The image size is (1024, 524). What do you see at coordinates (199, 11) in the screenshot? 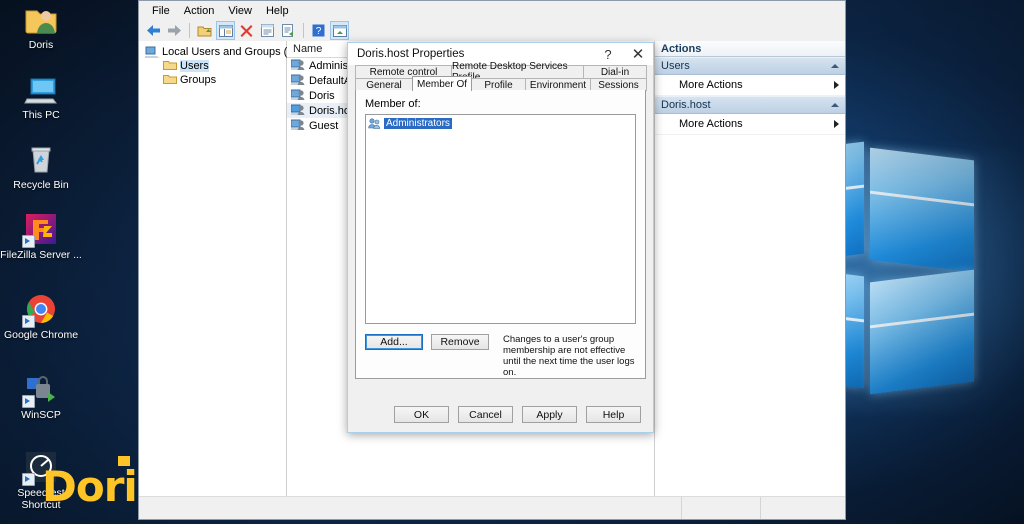
I see `menu-action: Action` at bounding box center [199, 11].